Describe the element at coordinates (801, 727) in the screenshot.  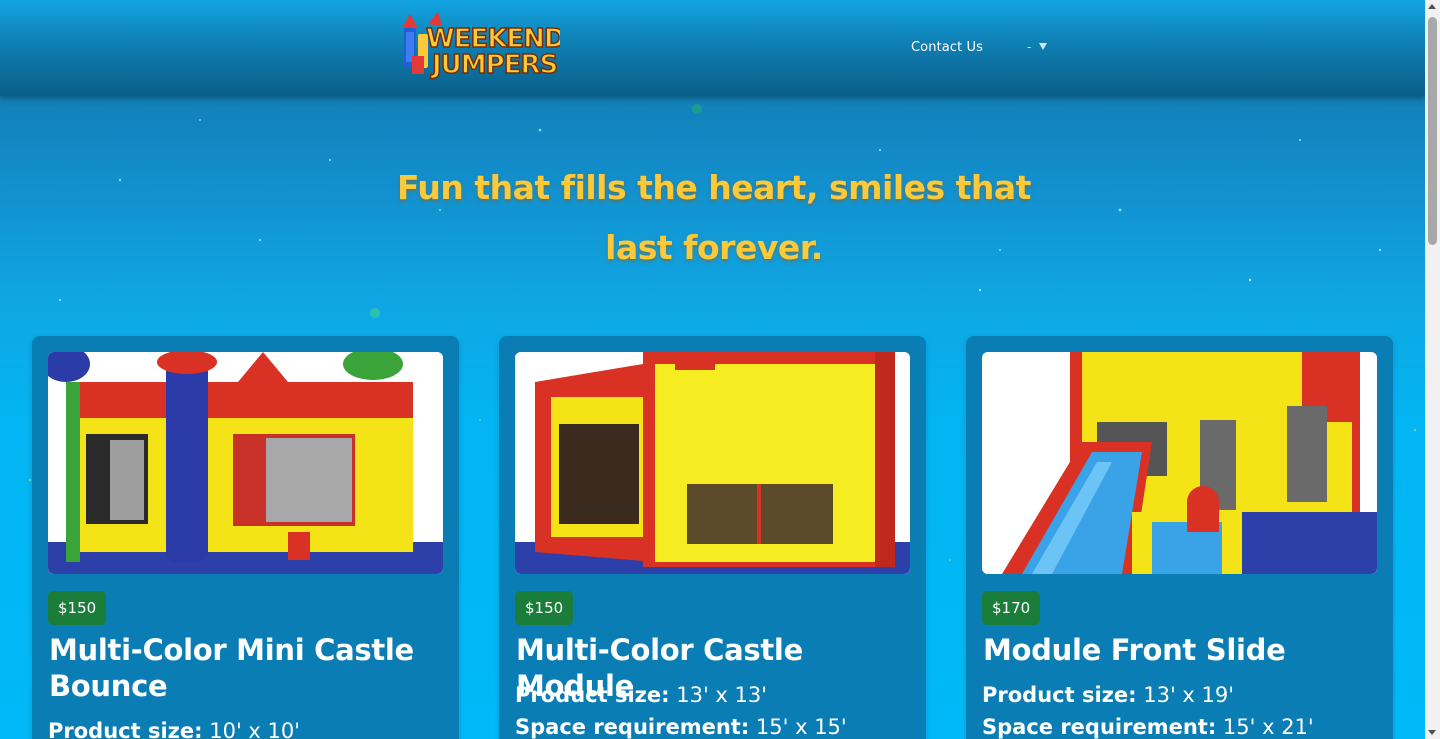
I see `space-requirement-value: 15' x 15'` at that location.